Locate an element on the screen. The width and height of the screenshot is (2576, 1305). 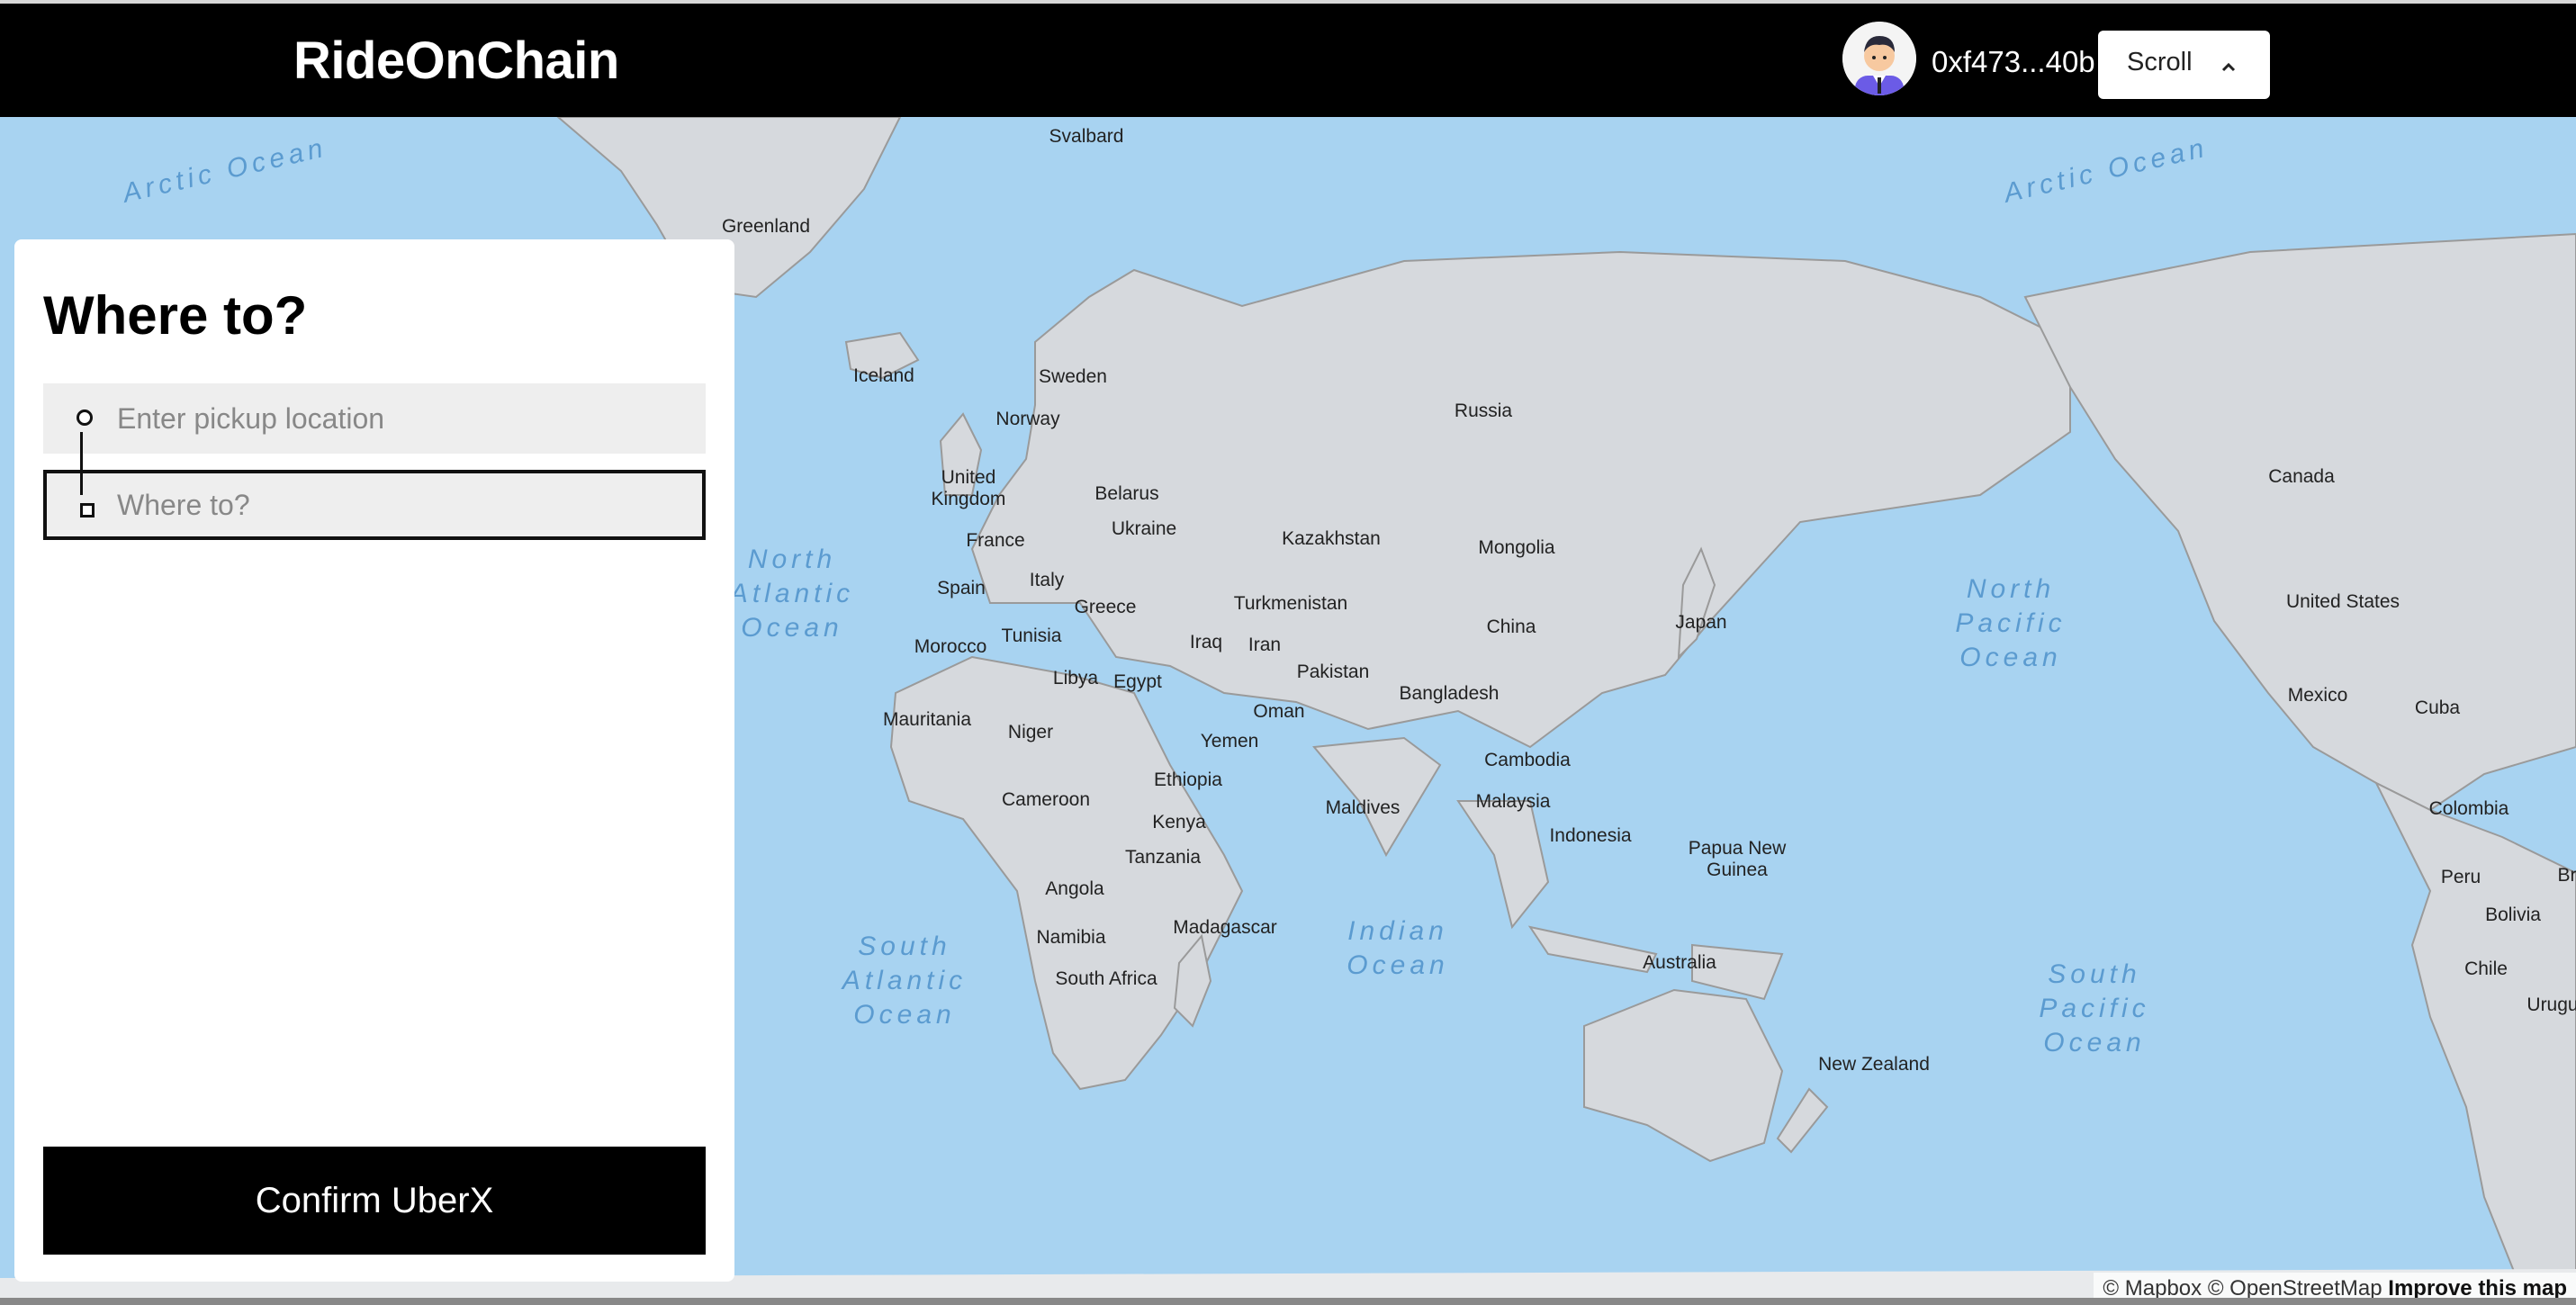
pickup-field is located at coordinates (374, 418).